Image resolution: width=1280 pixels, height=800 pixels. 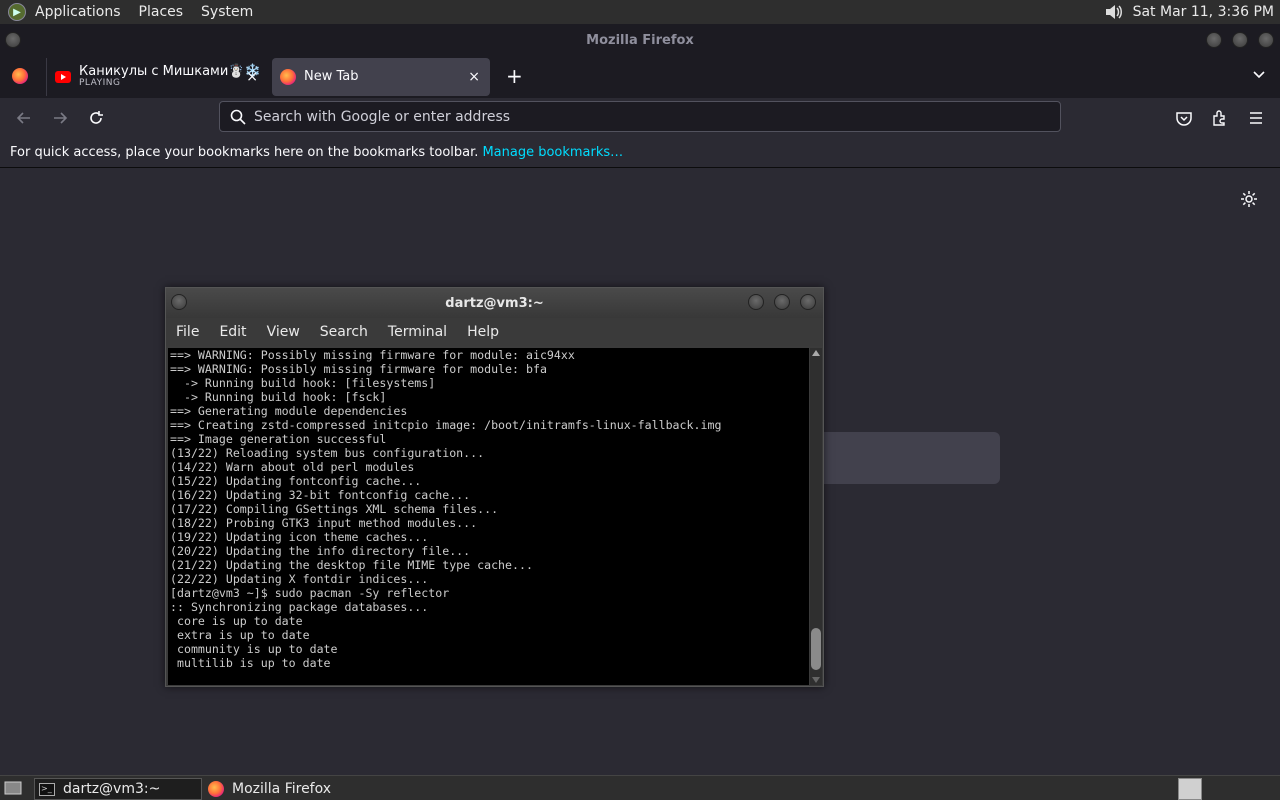 I want to click on arrow-left-icon, so click(x=24, y=118).